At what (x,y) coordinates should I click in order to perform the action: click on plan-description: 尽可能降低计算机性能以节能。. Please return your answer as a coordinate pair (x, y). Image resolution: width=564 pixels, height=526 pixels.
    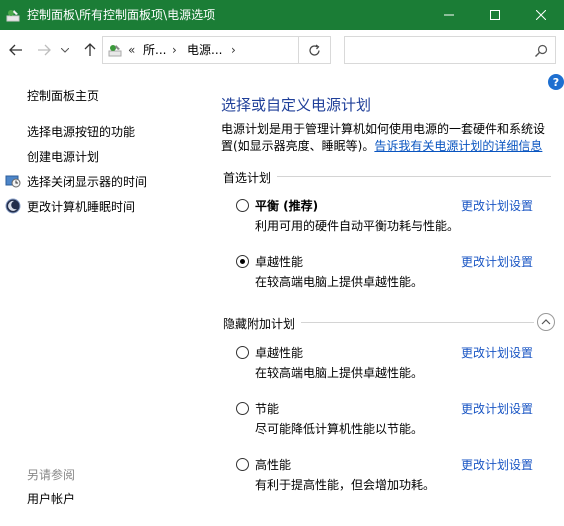
    Looking at the image, I should click on (339, 429).